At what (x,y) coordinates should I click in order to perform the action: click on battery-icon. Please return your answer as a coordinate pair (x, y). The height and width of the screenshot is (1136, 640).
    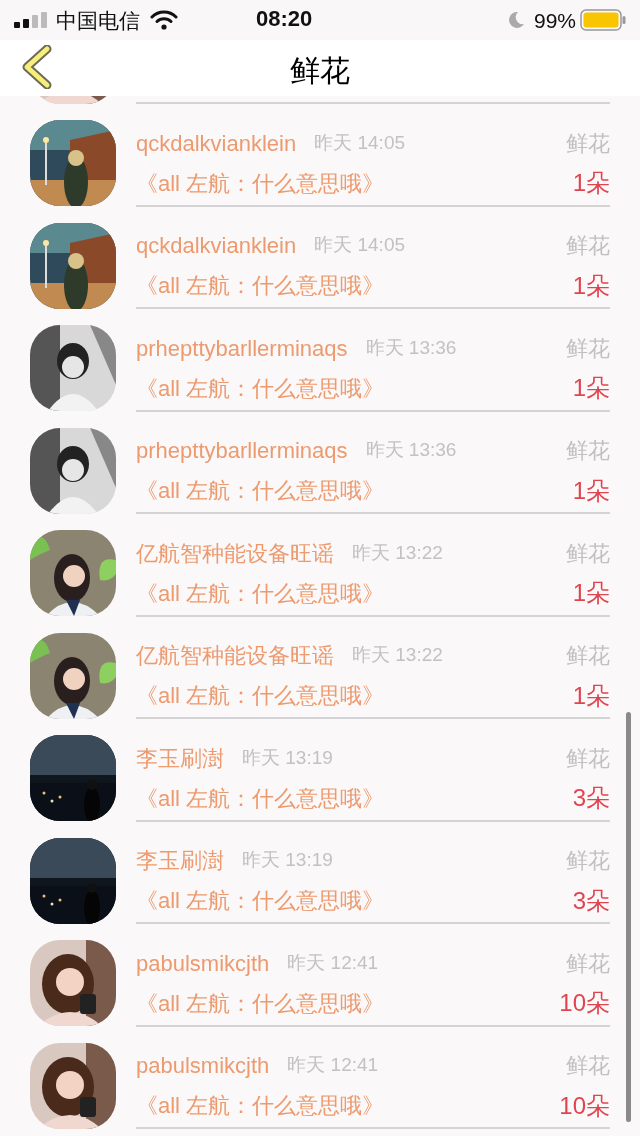
    Looking at the image, I should click on (603, 20).